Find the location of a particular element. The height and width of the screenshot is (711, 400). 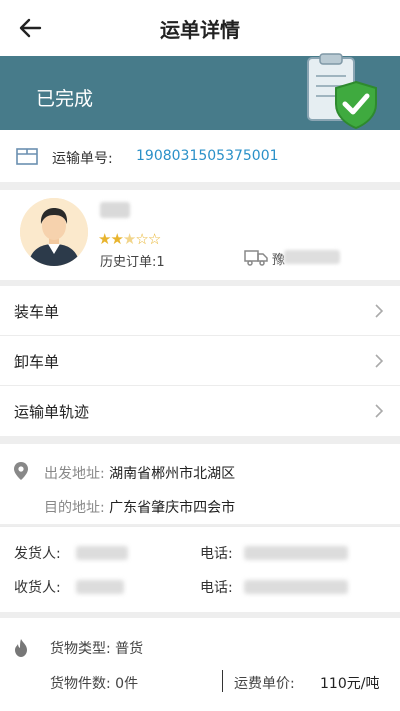

page-title: 运单详情 is located at coordinates (200, 30).